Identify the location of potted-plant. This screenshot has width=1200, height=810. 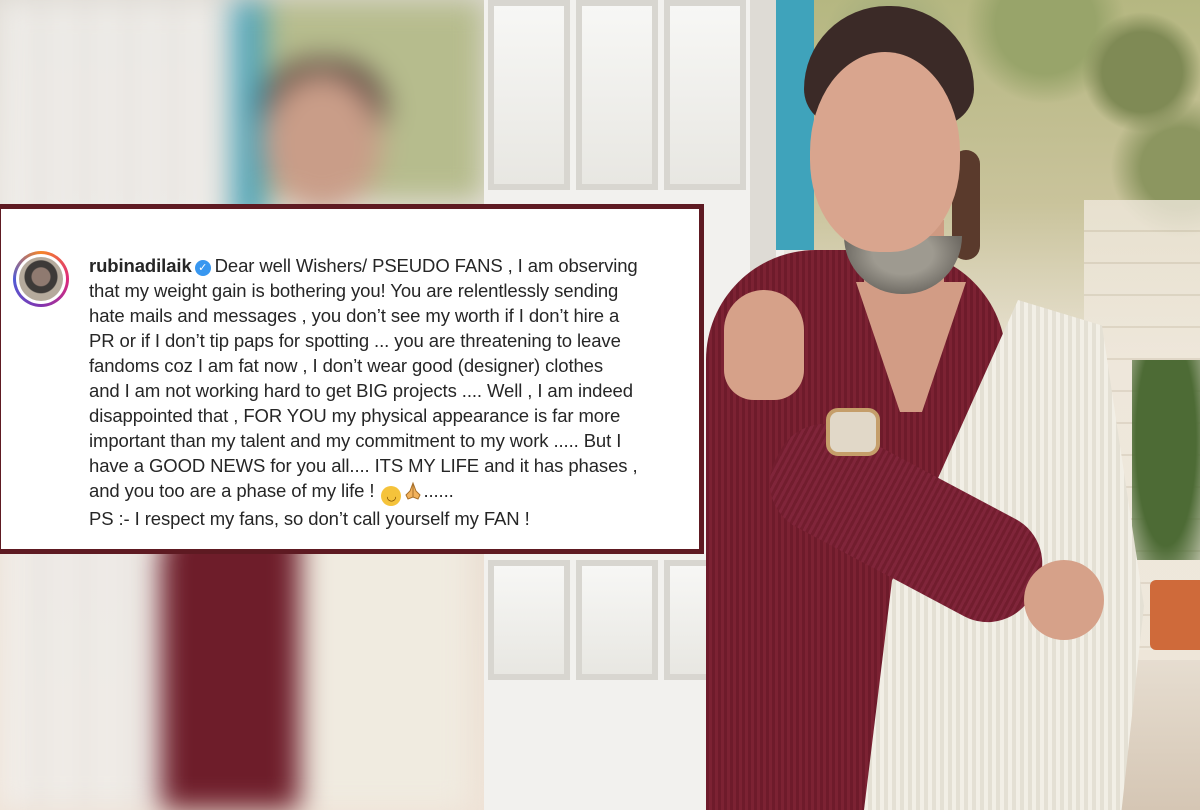
(1166, 460).